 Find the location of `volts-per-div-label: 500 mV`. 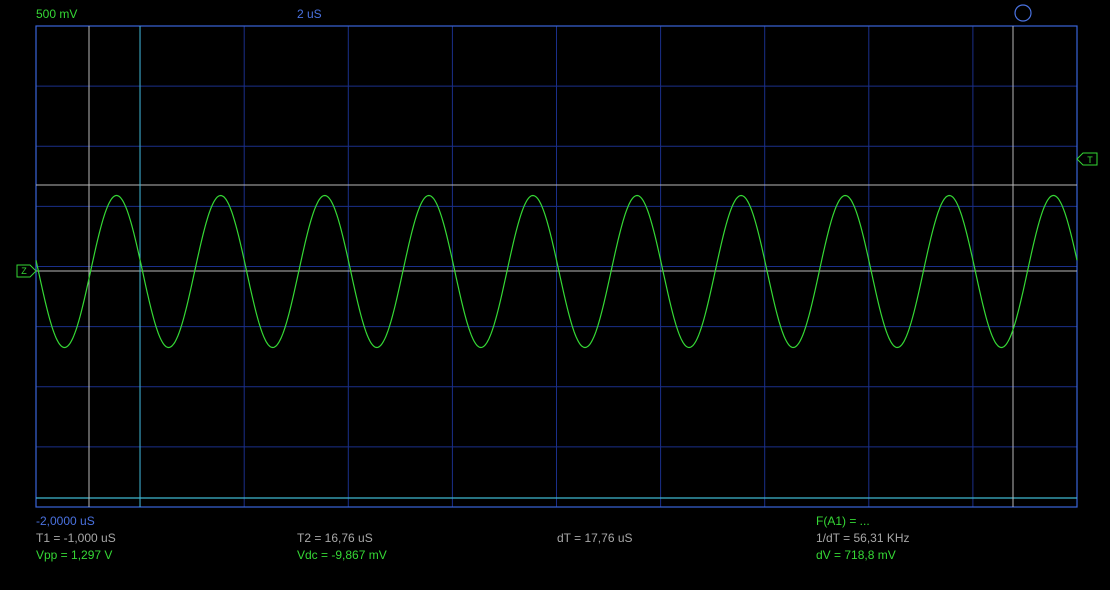

volts-per-div-label: 500 mV is located at coordinates (57, 14).